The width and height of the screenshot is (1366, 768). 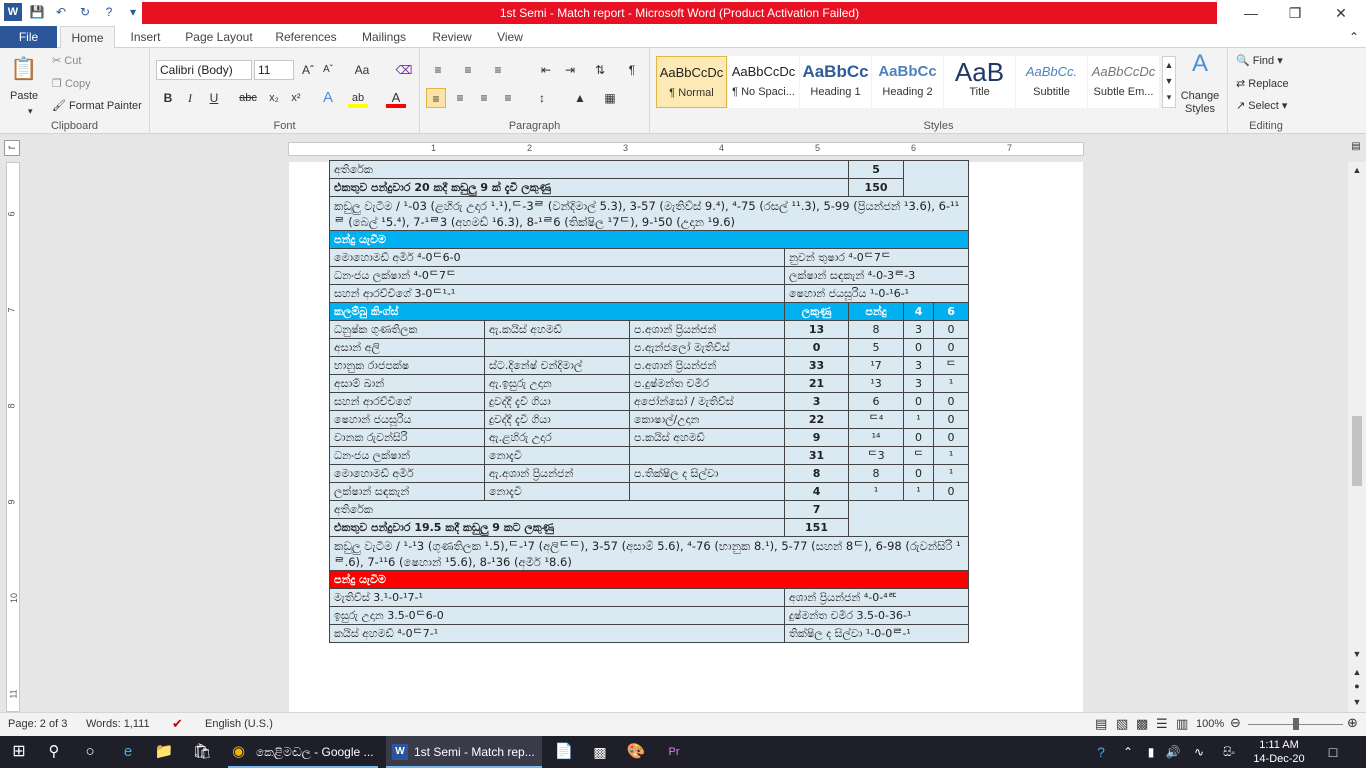 What do you see at coordinates (133, 12) in the screenshot?
I see `customize-qat-icon: ▾` at bounding box center [133, 12].